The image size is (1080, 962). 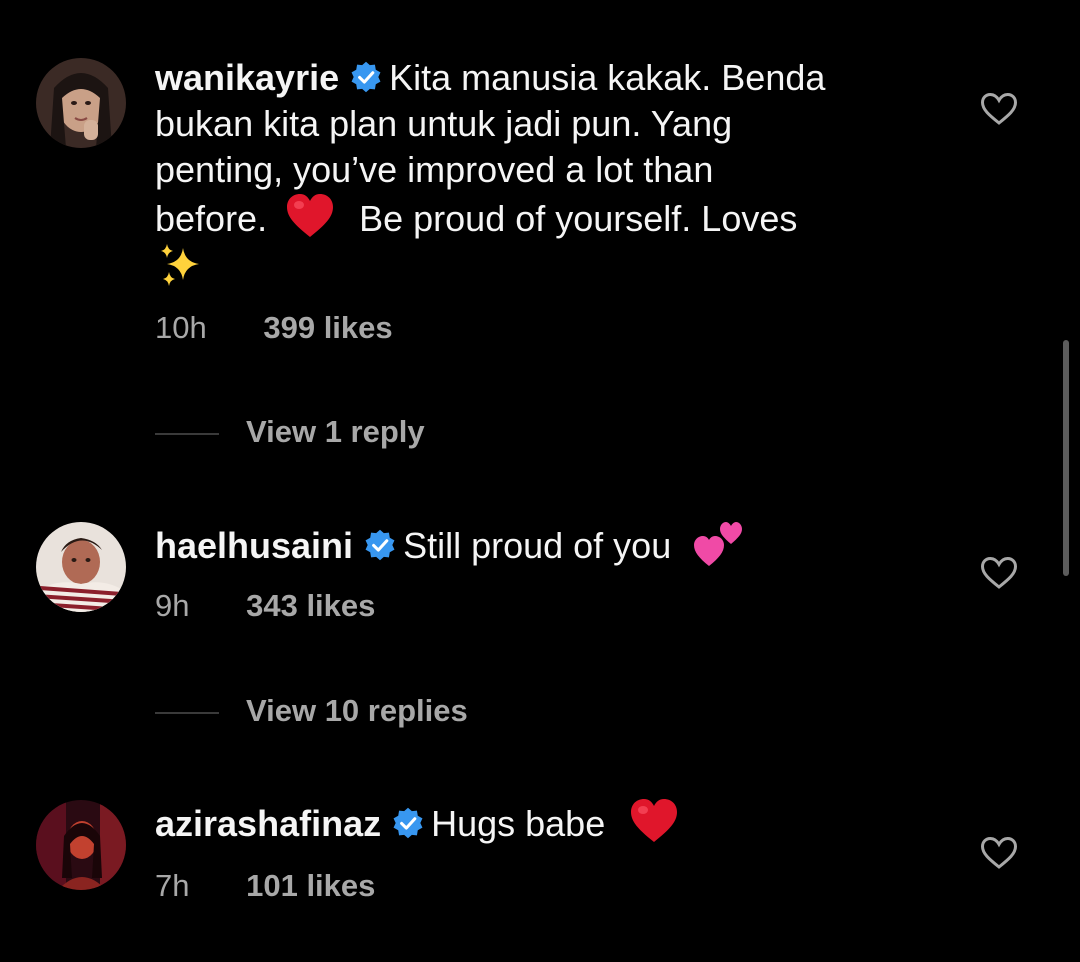 I want to click on view-replies-label: View 1 reply, so click(x=335, y=432).